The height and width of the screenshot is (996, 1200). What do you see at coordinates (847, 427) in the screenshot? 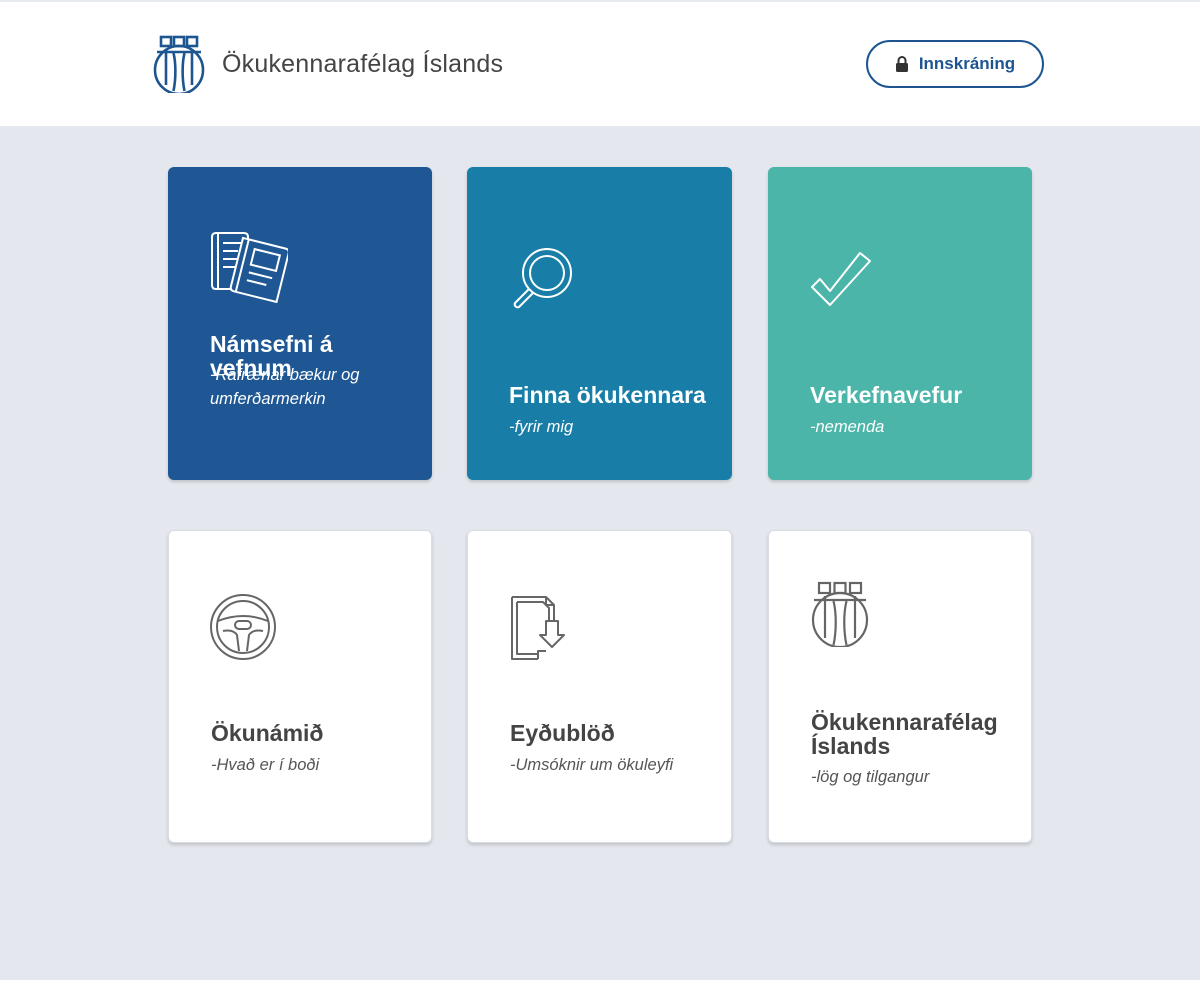
I see `card-subtitle: -nemenda` at bounding box center [847, 427].